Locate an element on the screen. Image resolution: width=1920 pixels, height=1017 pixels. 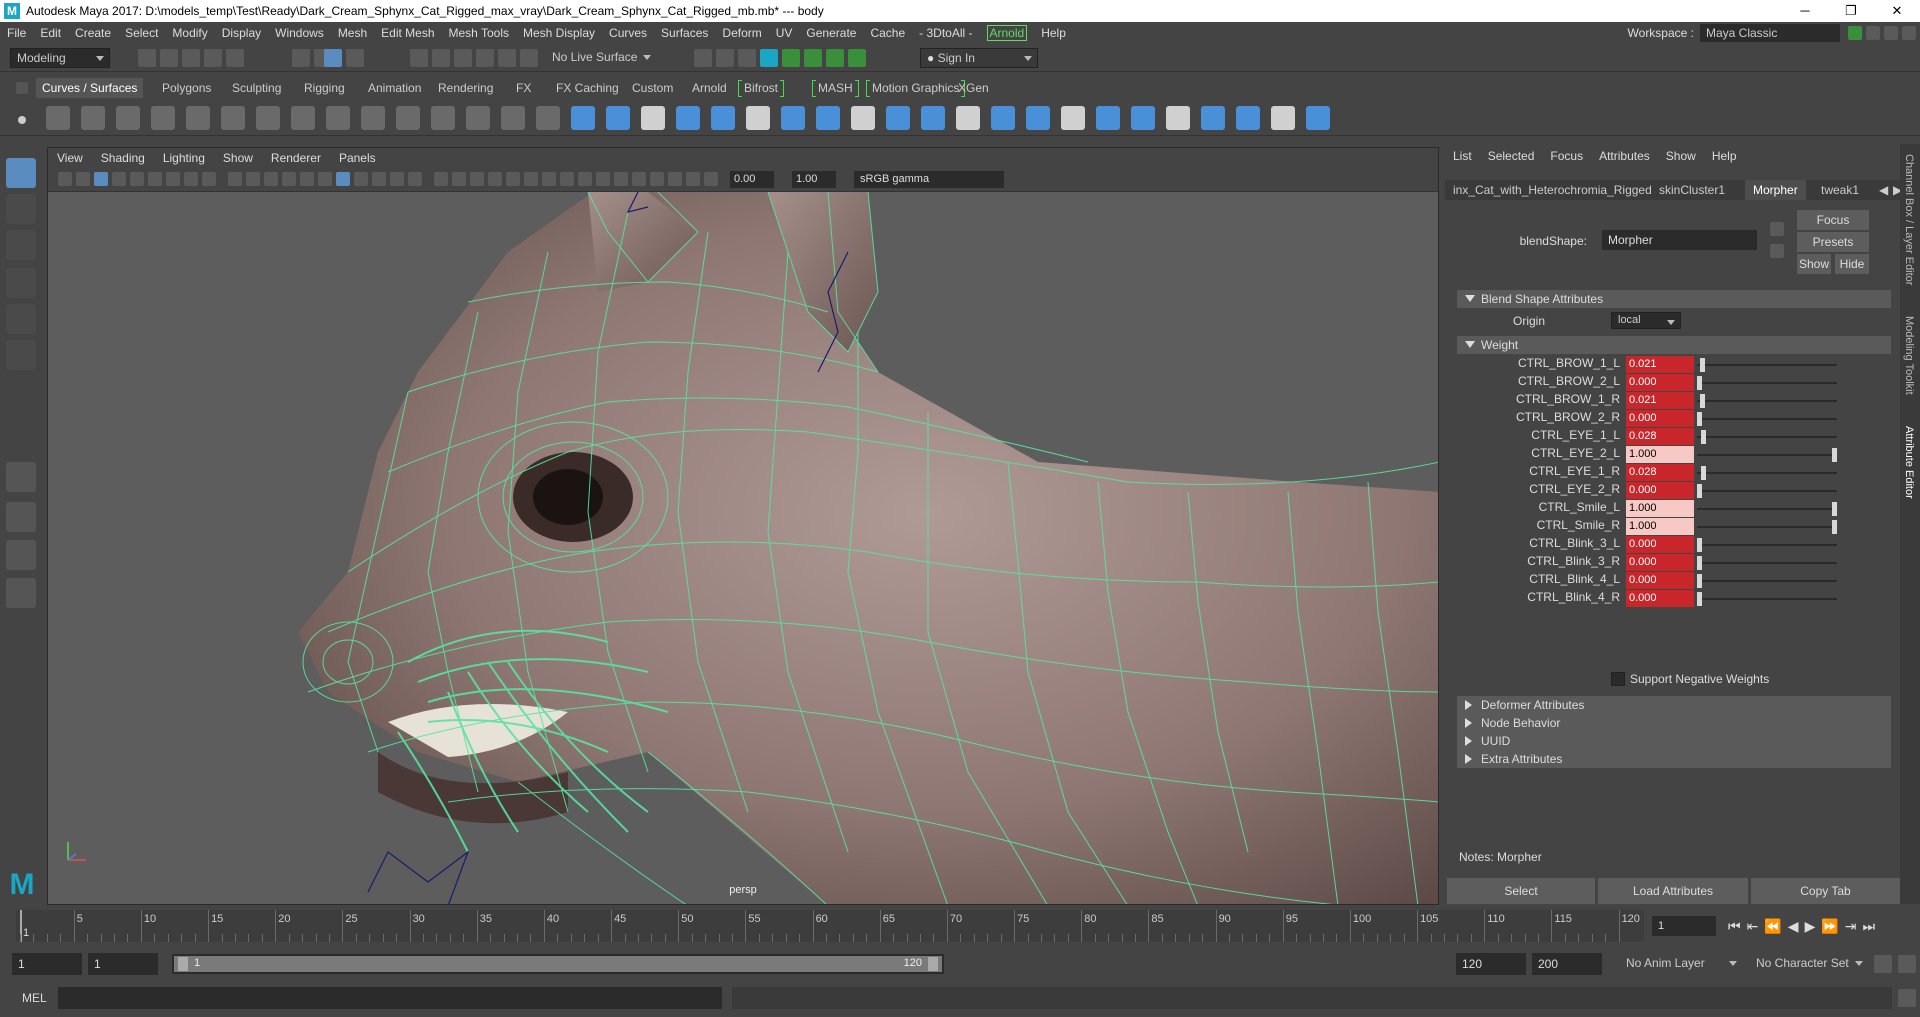
bezier-icon is located at coordinates (268, 118).